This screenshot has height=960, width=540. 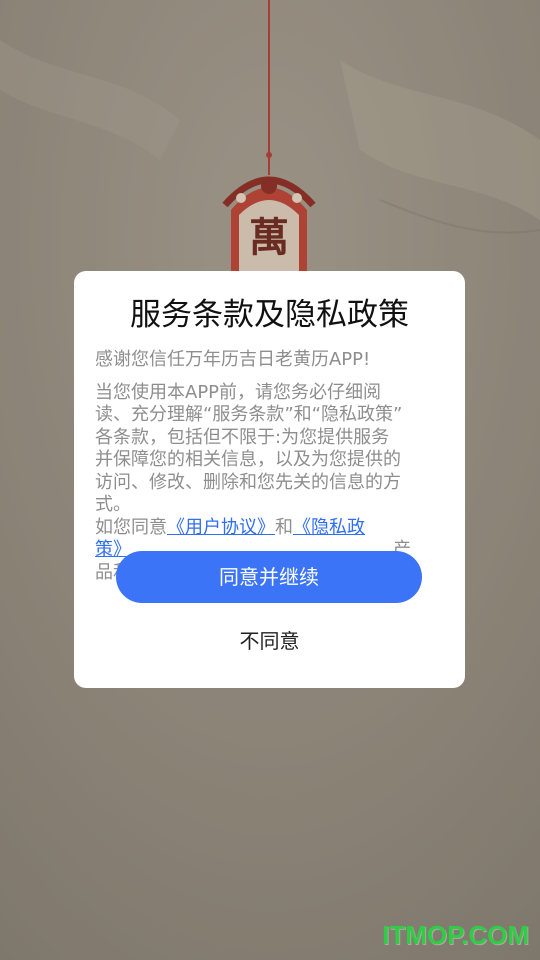 I want to click on disagree-button: 不同意, so click(x=269, y=641).